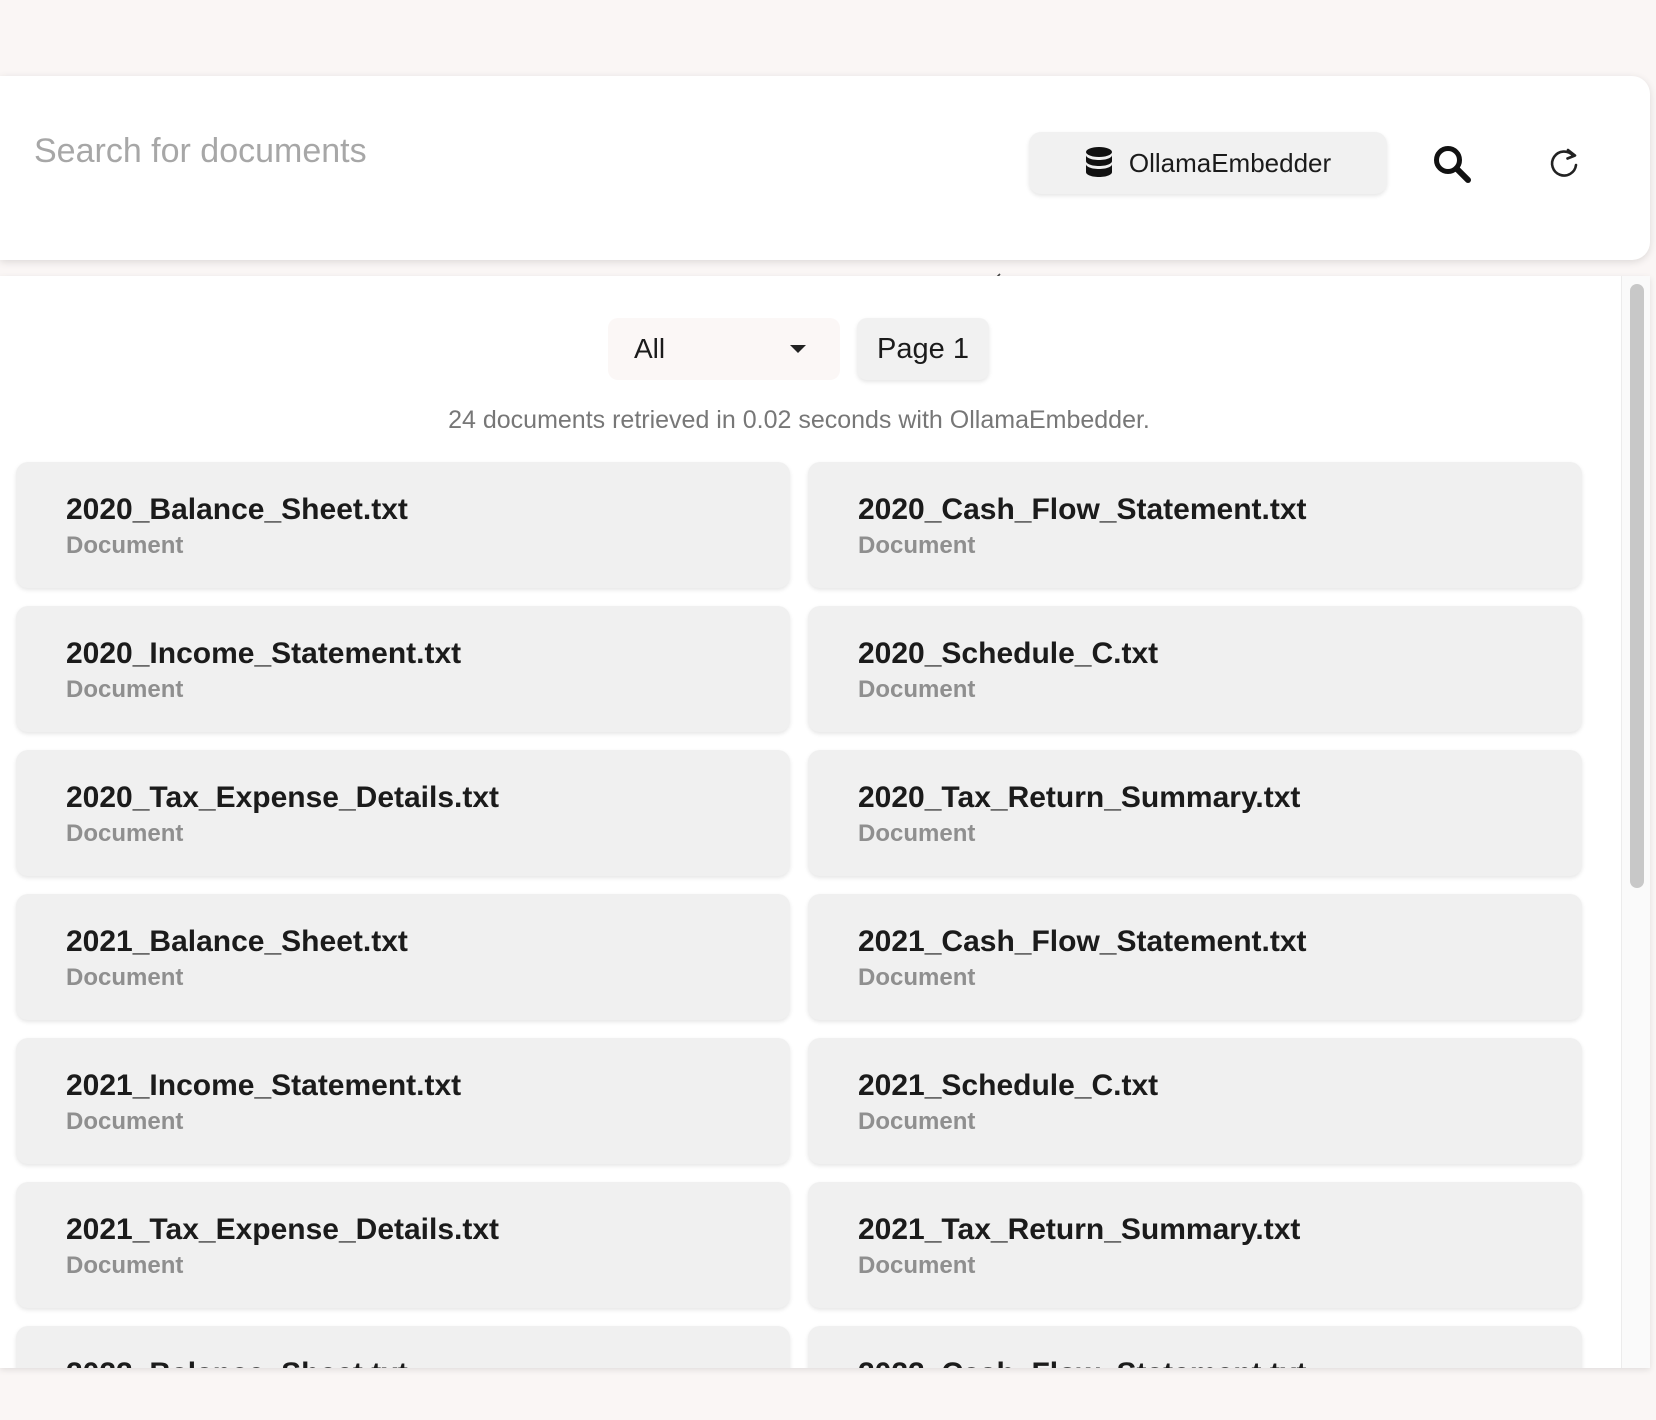 The width and height of the screenshot is (1656, 1420). I want to click on document-card: 2021_Tax_Expense_Details.txt Document, so click(403, 1245).